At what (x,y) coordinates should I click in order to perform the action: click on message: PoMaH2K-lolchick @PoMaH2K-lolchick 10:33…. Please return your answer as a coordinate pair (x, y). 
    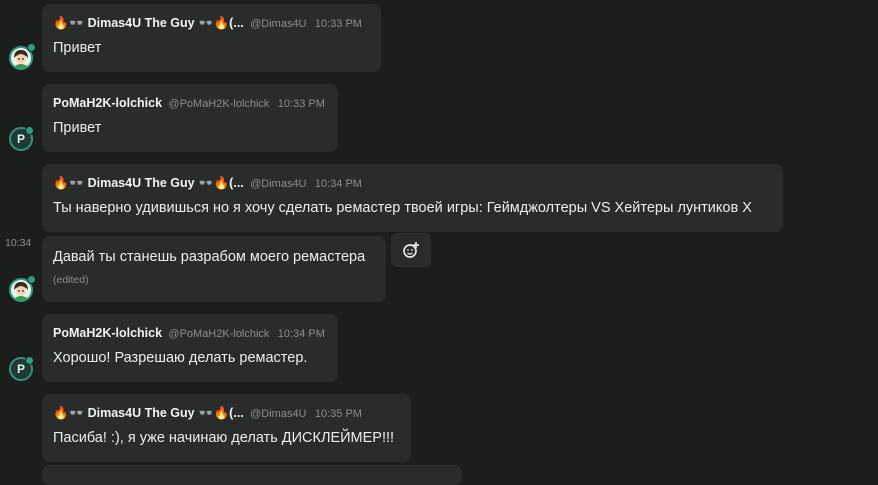
    Looking at the image, I should click on (190, 118).